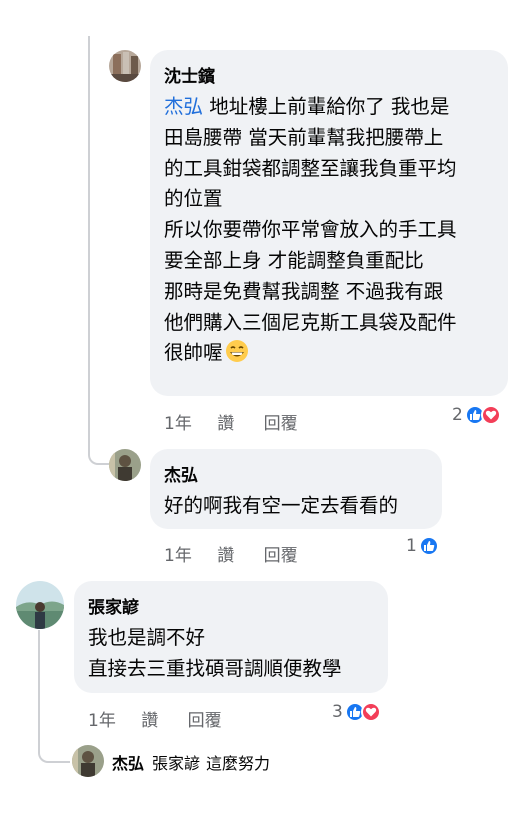  I want to click on collapsed-reply: 杰弘 張家諺 這麼努力, so click(191, 762).